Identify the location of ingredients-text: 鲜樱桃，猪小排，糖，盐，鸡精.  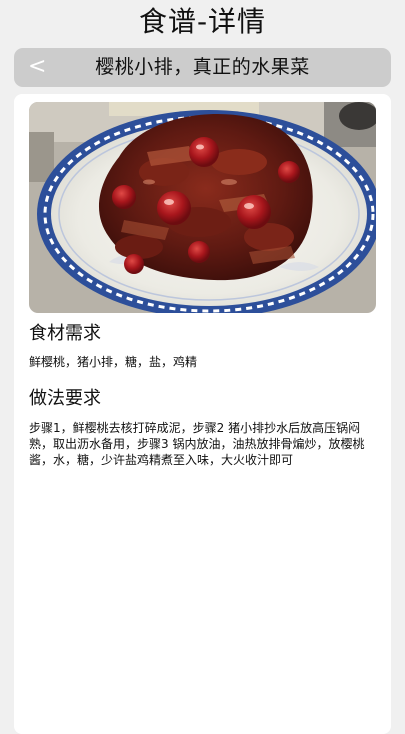
(113, 362).